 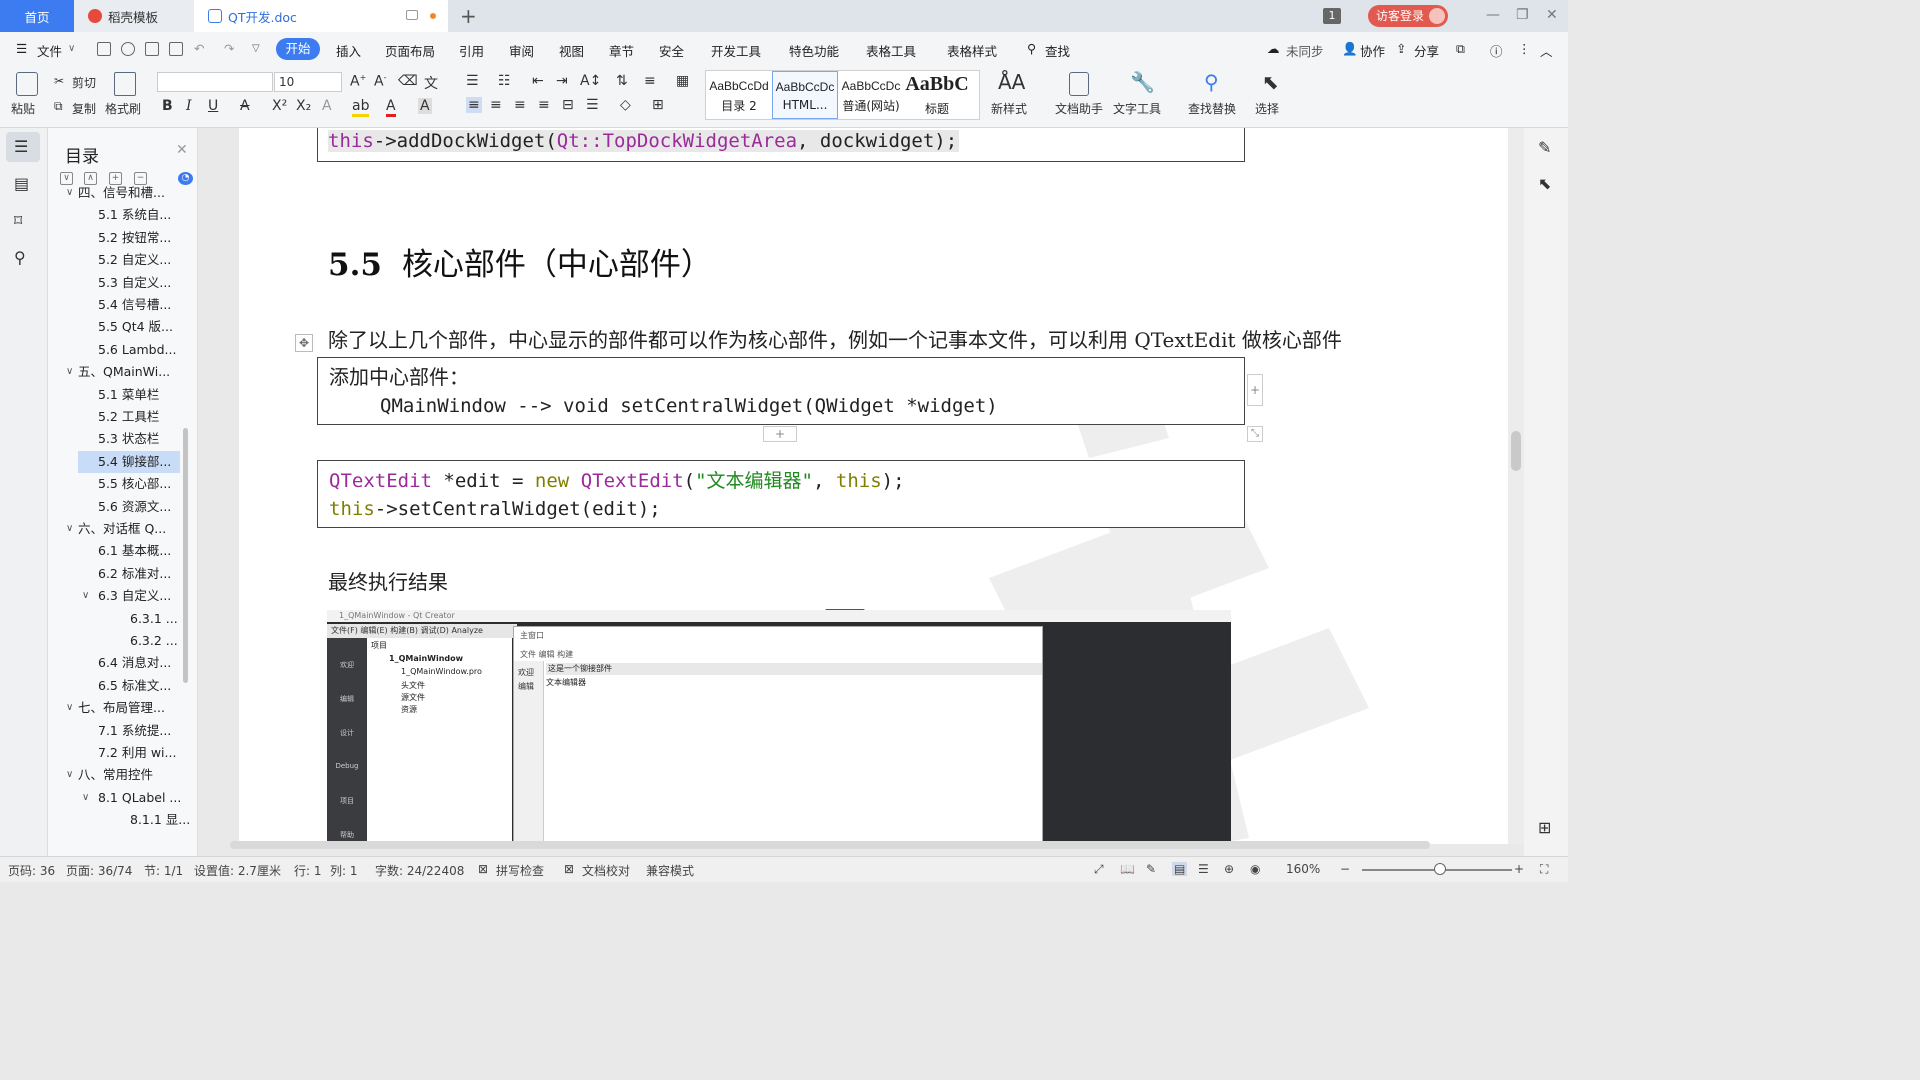 What do you see at coordinates (1011, 82) in the screenshot?
I see `new-style-icon: ÅA` at bounding box center [1011, 82].